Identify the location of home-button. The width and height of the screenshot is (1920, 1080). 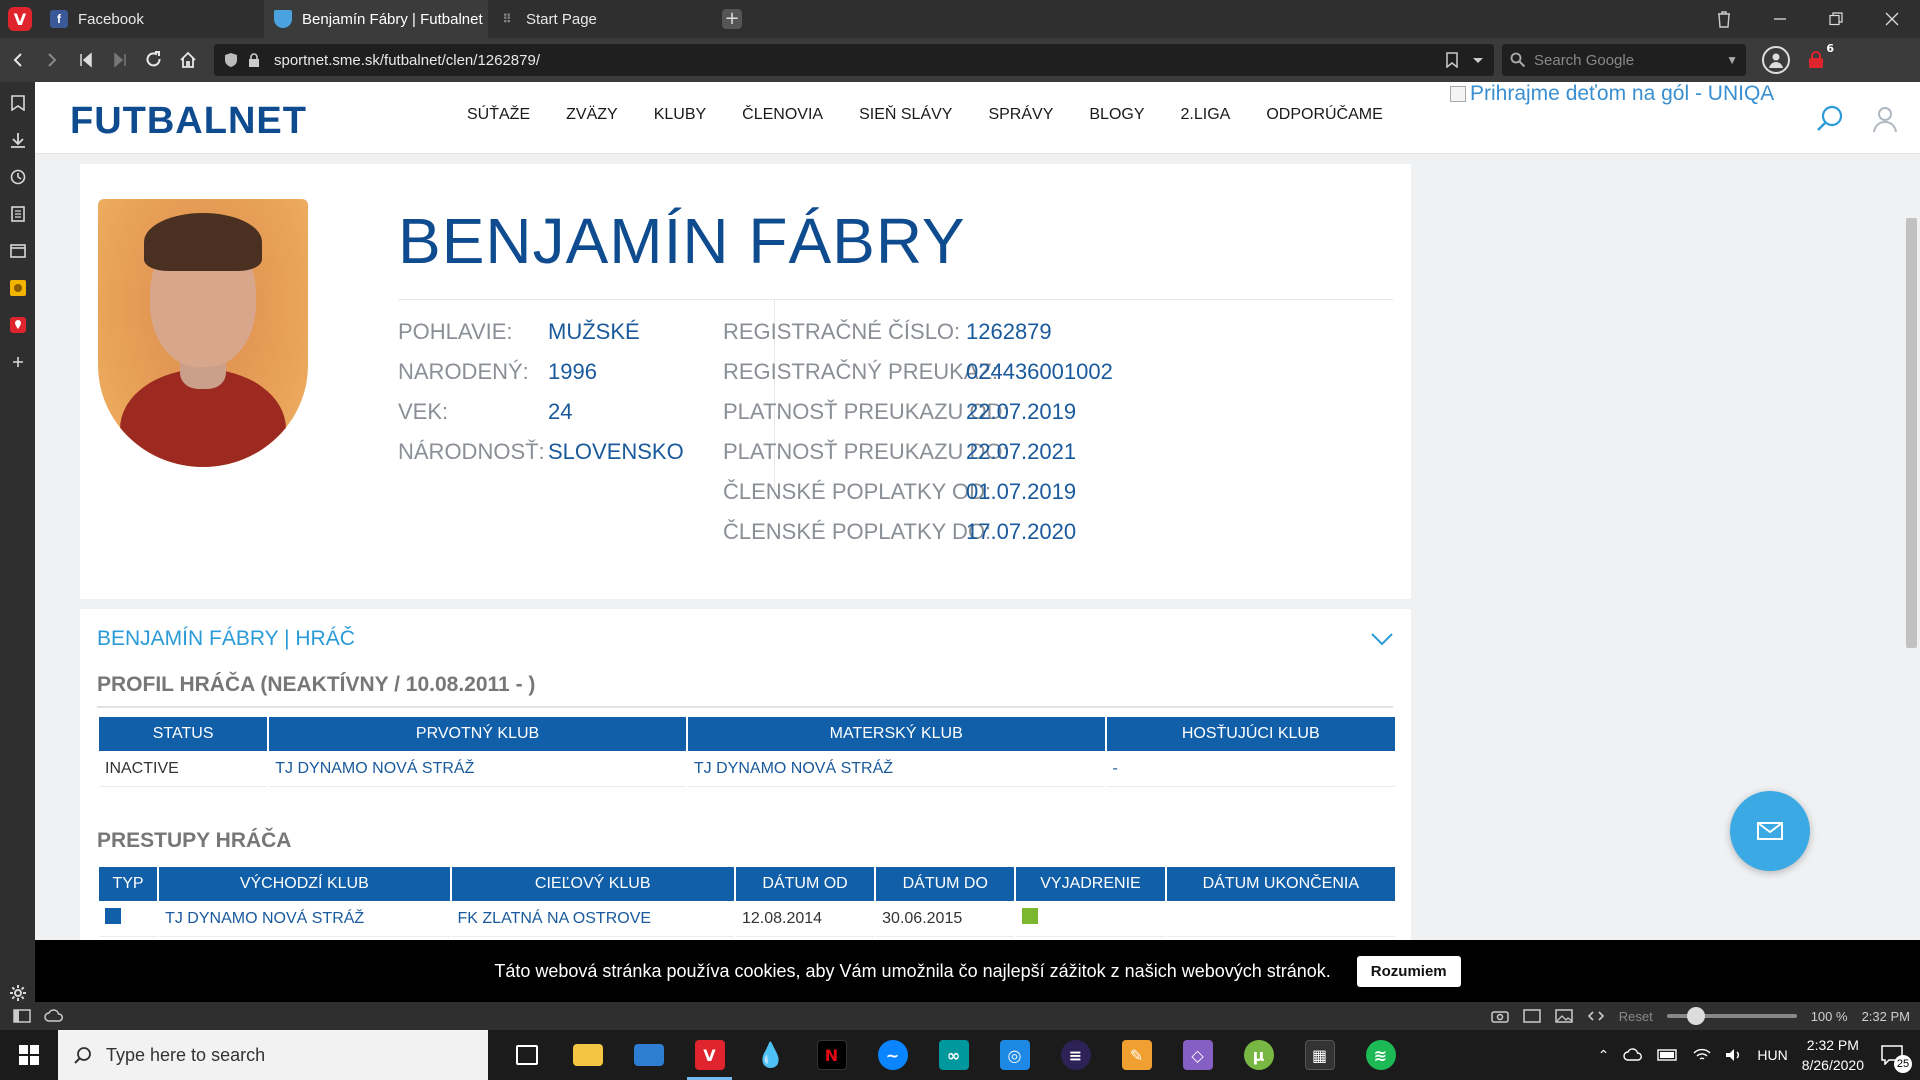
(188, 60).